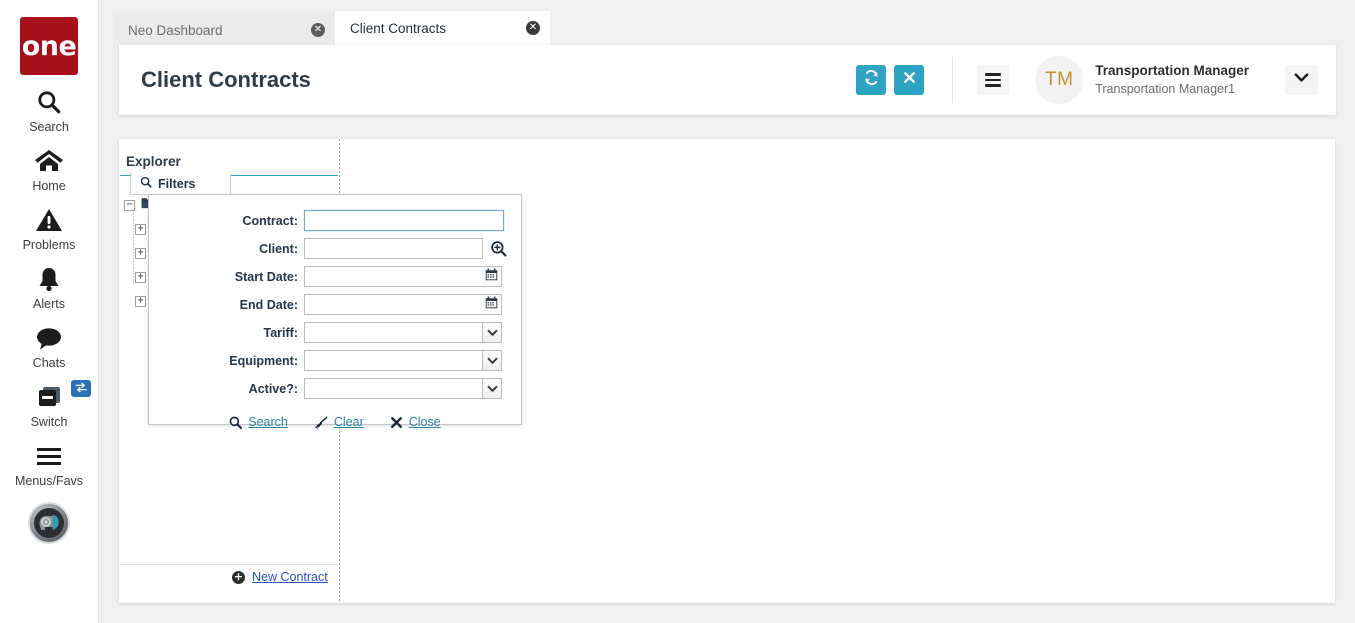 Image resolution: width=1355 pixels, height=623 pixels. I want to click on refresh-icon, so click(871, 80).